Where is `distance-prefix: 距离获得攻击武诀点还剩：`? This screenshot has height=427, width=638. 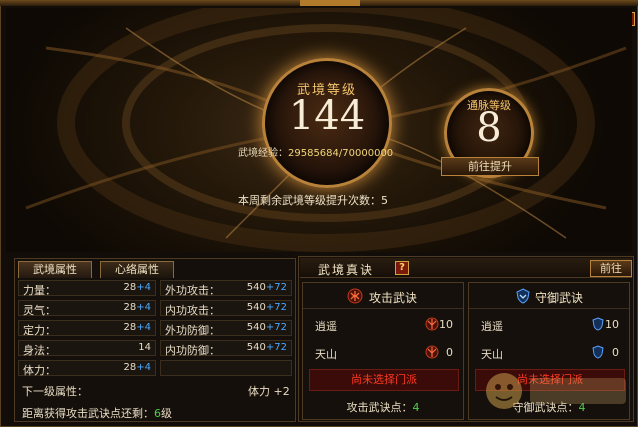
distance-prefix: 距离获得攻击武诀点还剩： is located at coordinates (88, 413).